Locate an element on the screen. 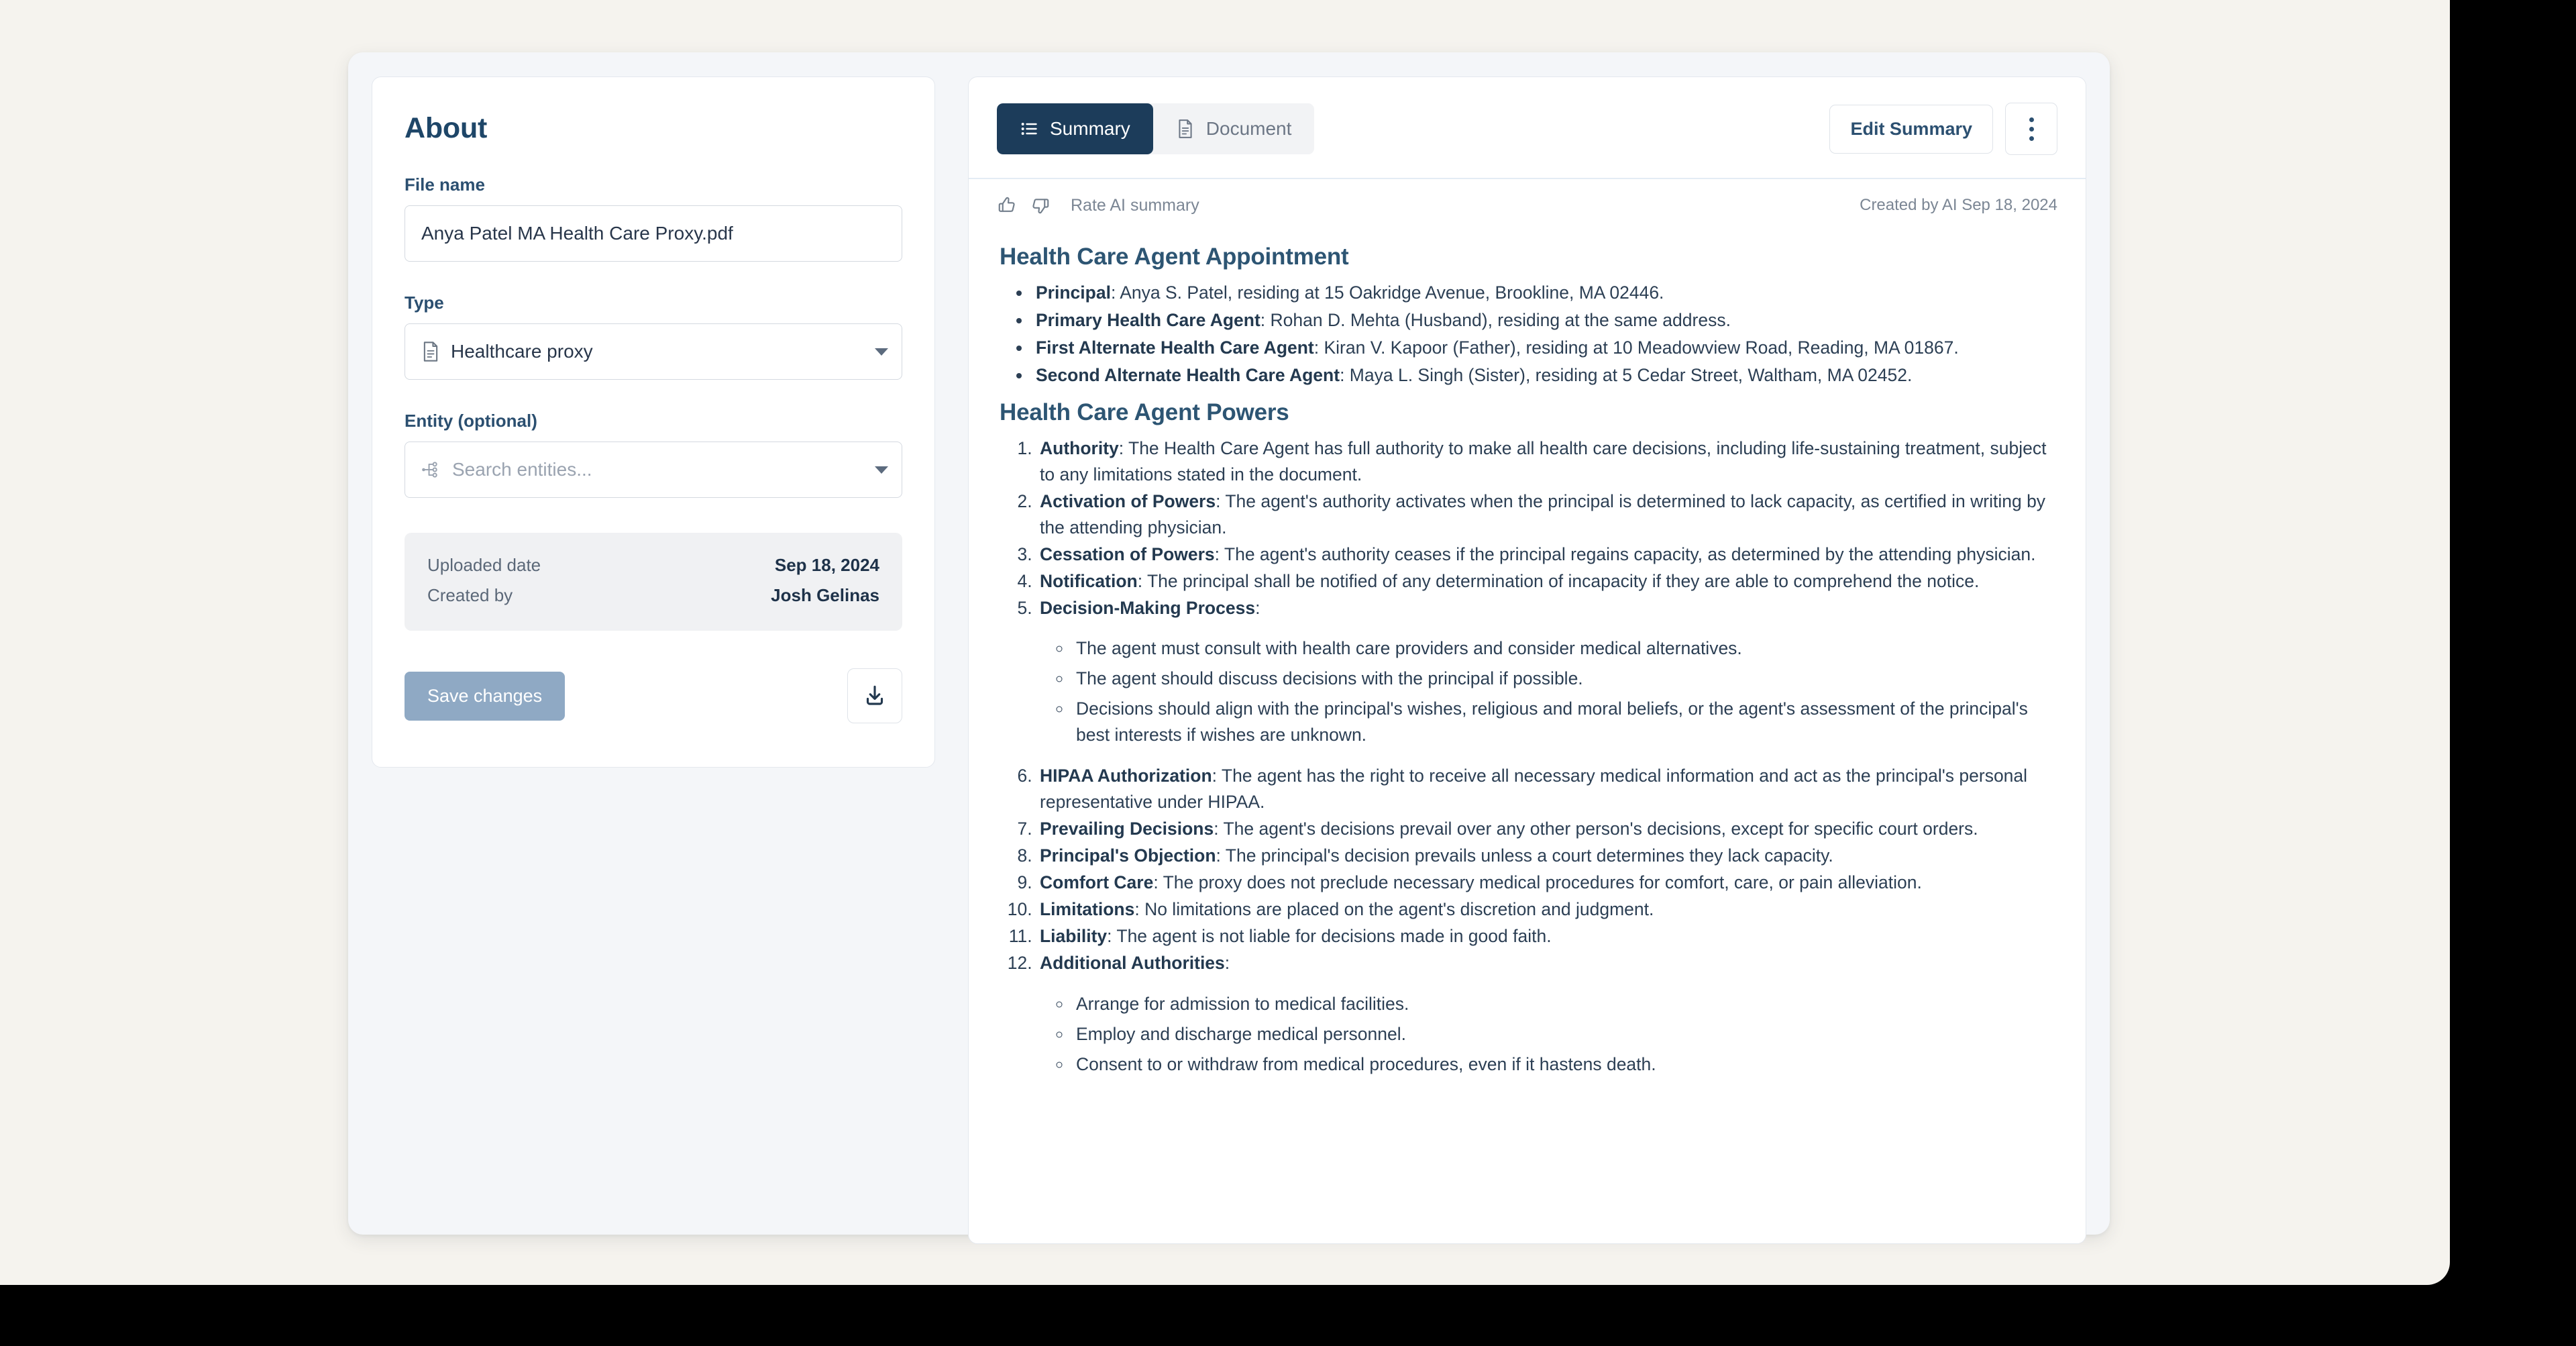  save-changes-button: Save changes is located at coordinates (485, 696).